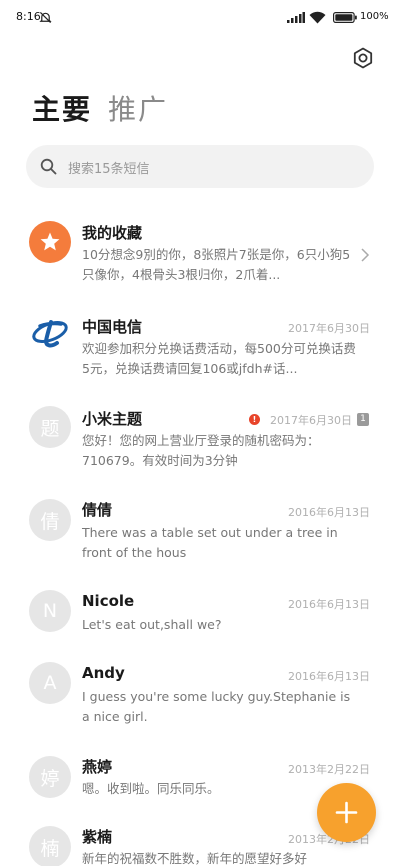 The height and width of the screenshot is (866, 400). I want to click on chevron-right-icon, so click(365, 255).